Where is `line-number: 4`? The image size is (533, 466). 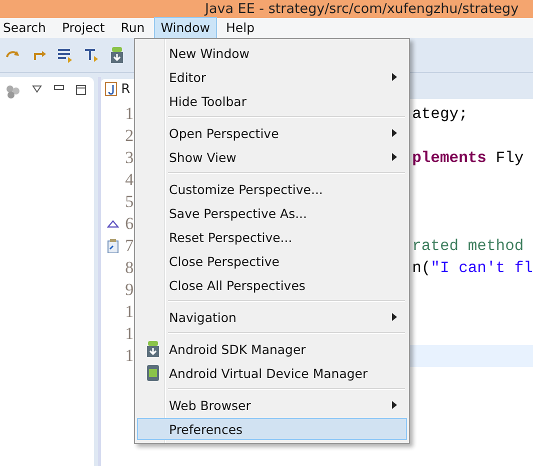 line-number: 4 is located at coordinates (130, 180).